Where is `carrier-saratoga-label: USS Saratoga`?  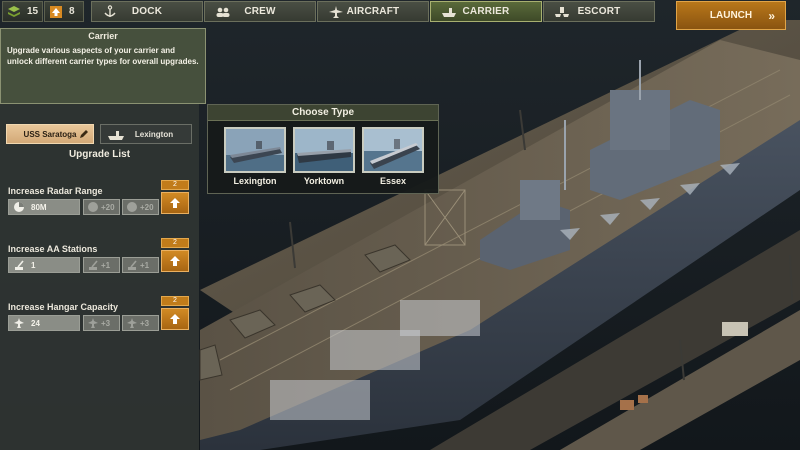
carrier-saratoga-label: USS Saratoga is located at coordinates (50, 134).